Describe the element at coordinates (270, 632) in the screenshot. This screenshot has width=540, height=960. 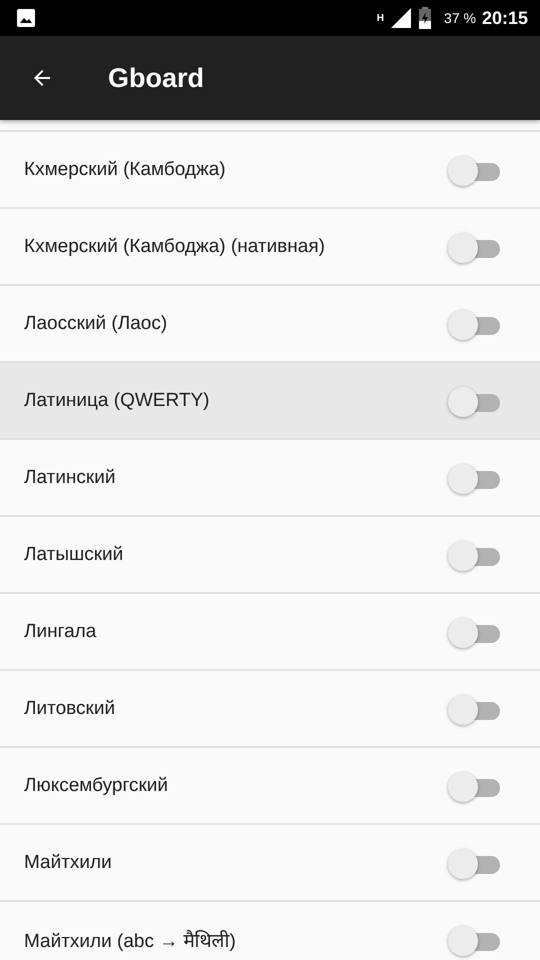
I see `language-item: Лингала` at that location.